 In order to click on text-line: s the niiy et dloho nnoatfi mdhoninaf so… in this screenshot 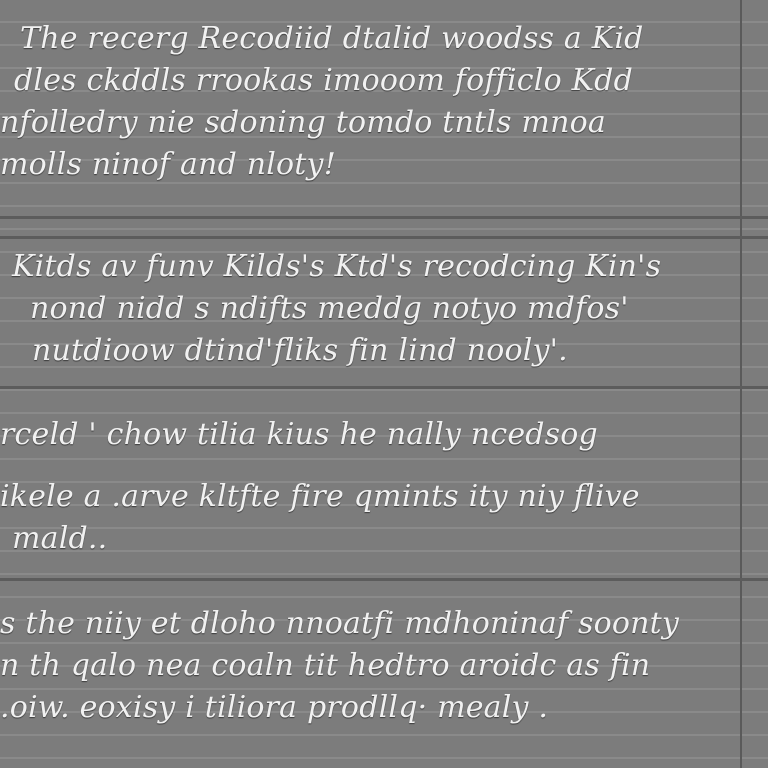, I will do `click(340, 623)`.